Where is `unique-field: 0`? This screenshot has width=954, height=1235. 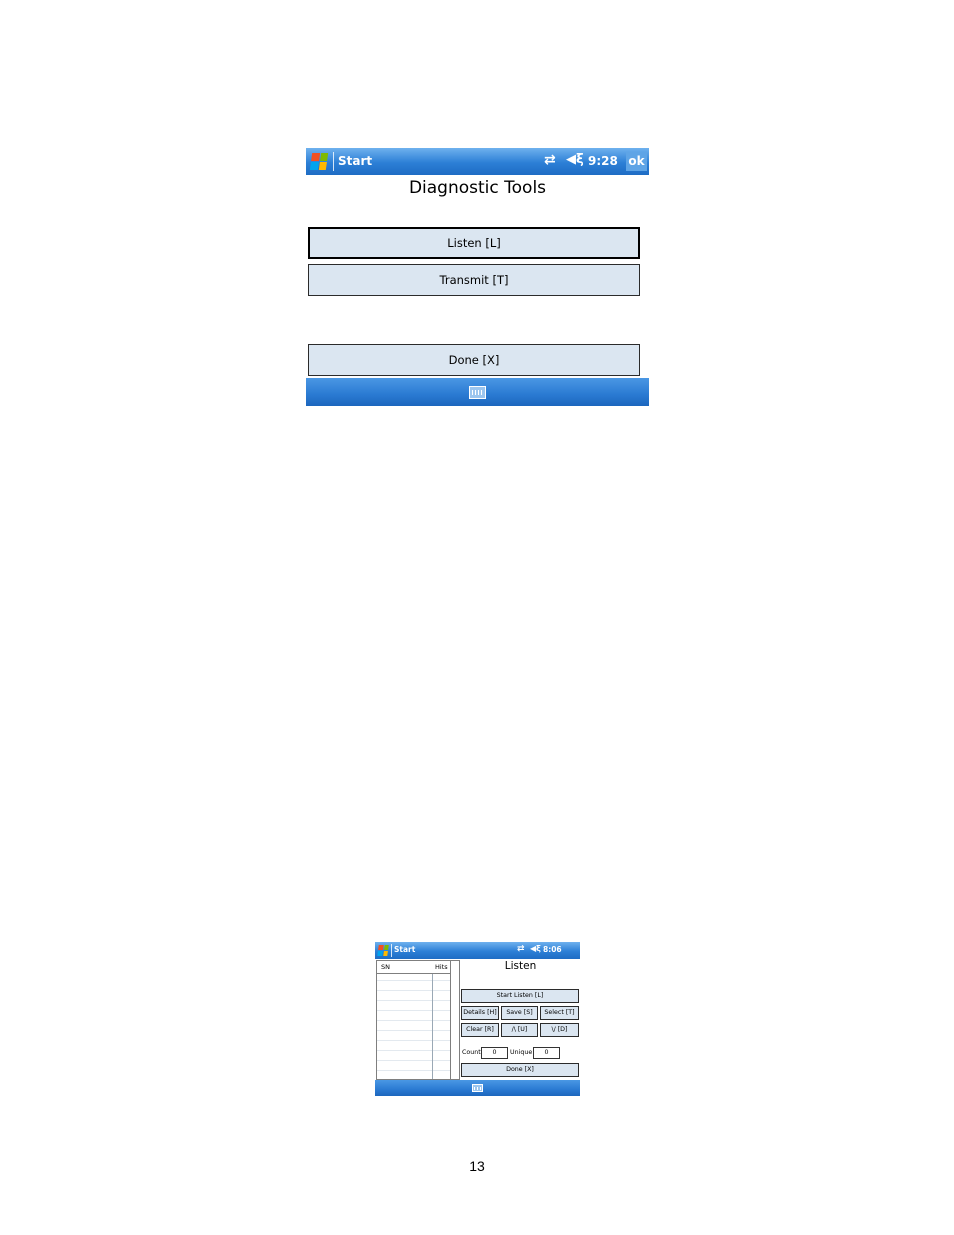
unique-field: 0 is located at coordinates (546, 1053).